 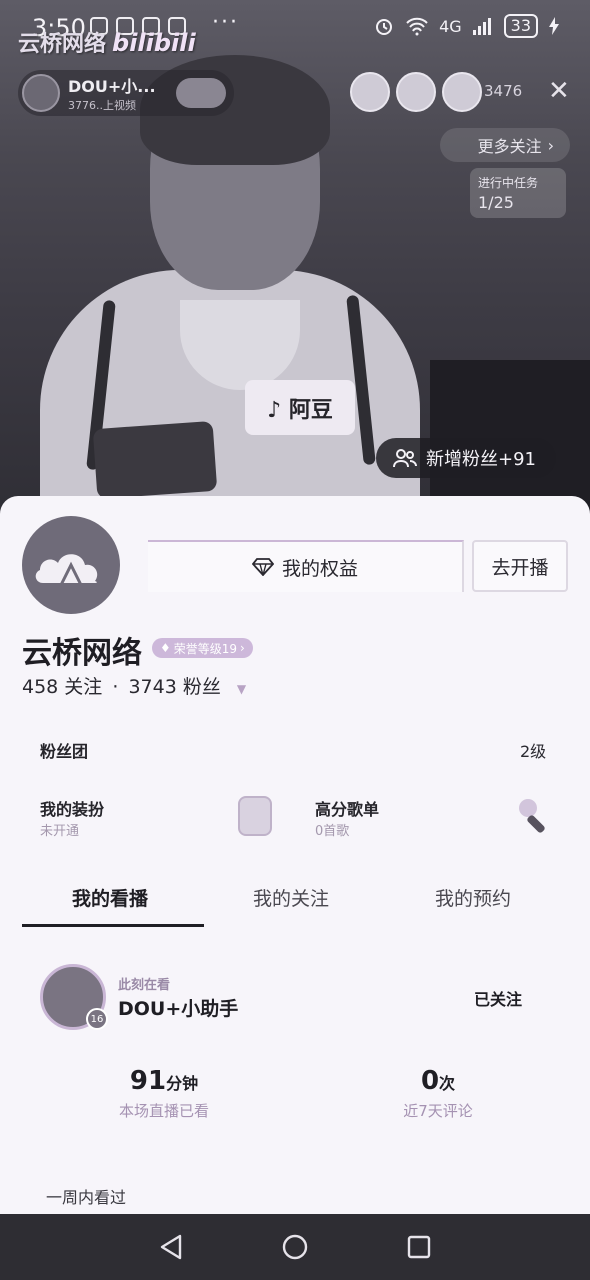 I want to click on recents-square-icon, so click(x=419, y=1247).